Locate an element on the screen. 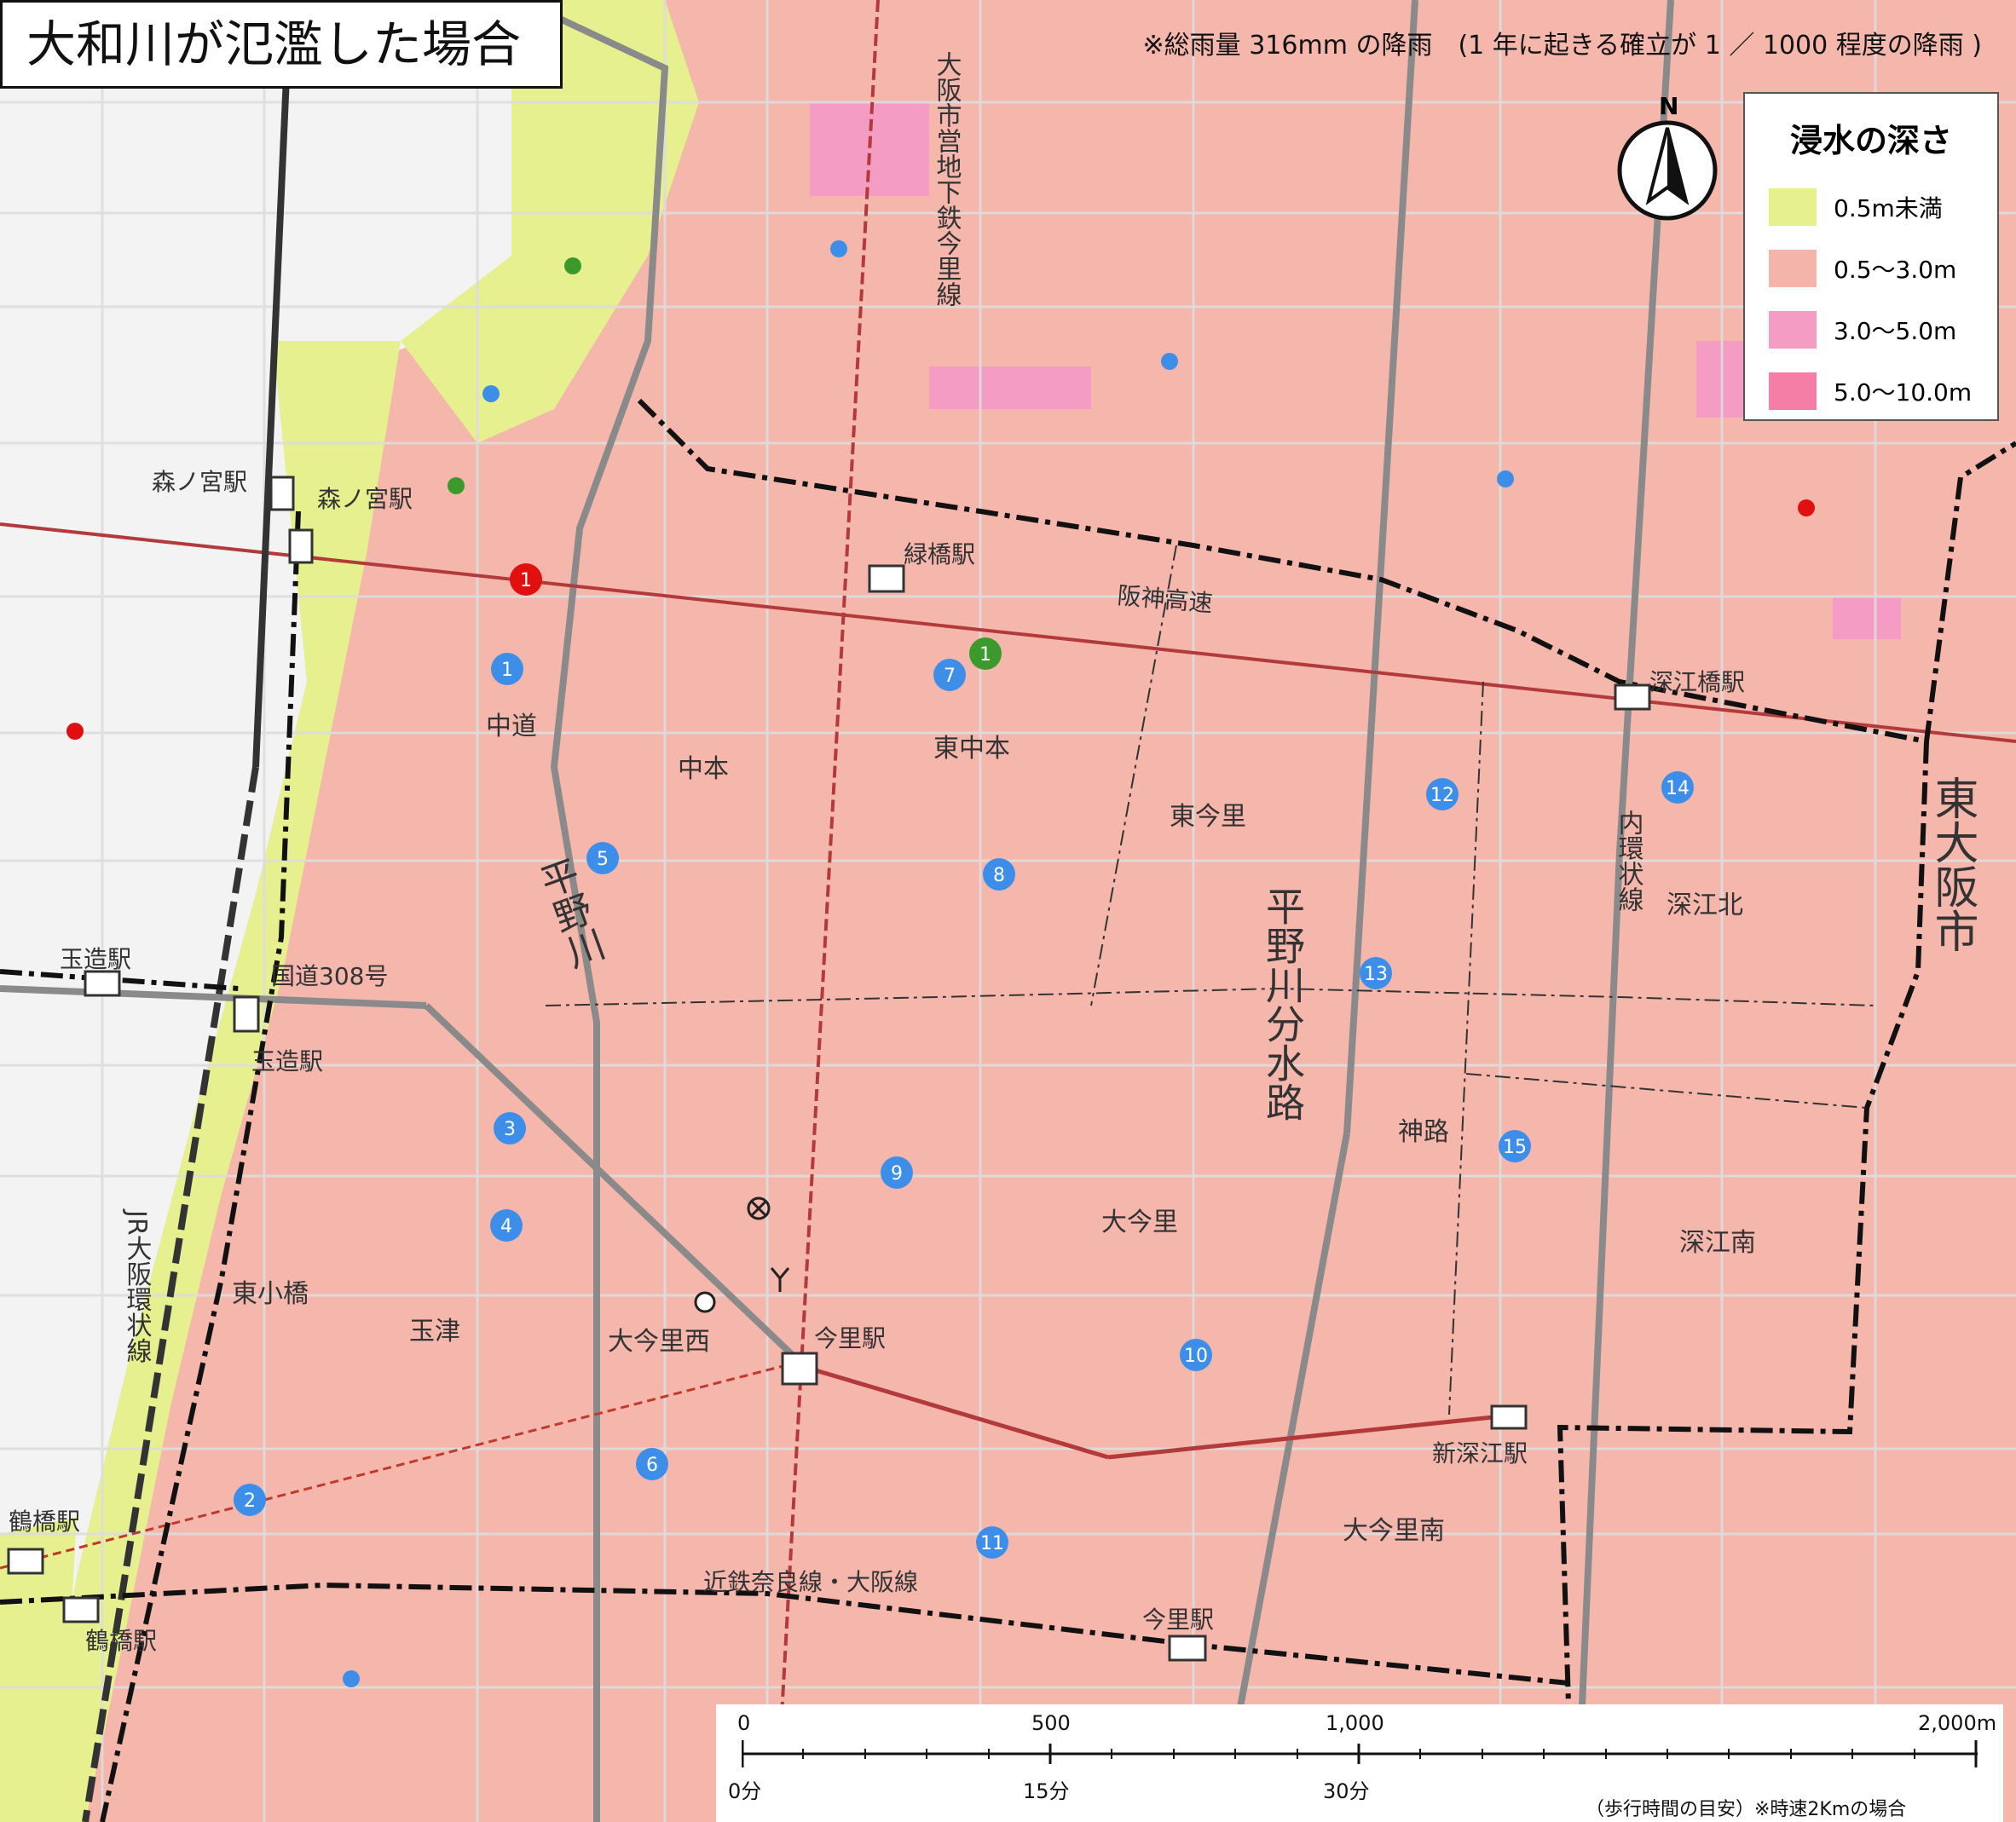 Image resolution: width=2016 pixels, height=1822 pixels. shelter-dot-red is located at coordinates (1806, 507).